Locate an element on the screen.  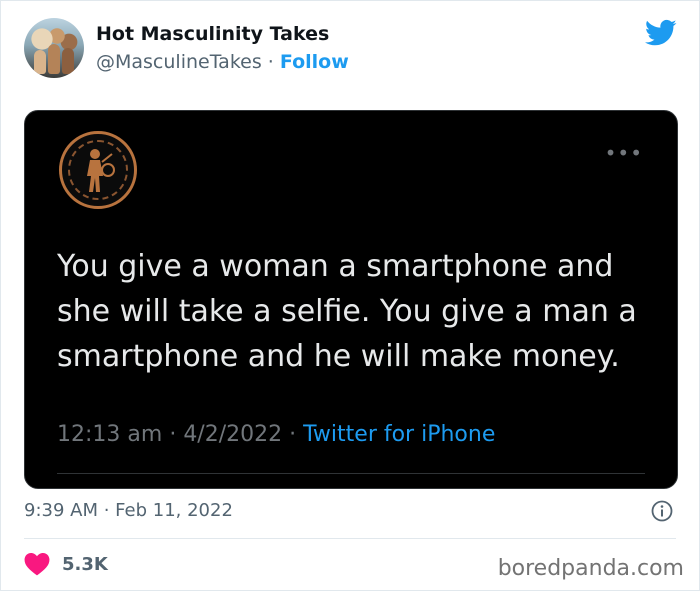
embedded-tweet-meta: 12:13 am · 4/2/2022 · Twitter for iPhone is located at coordinates (276, 434).